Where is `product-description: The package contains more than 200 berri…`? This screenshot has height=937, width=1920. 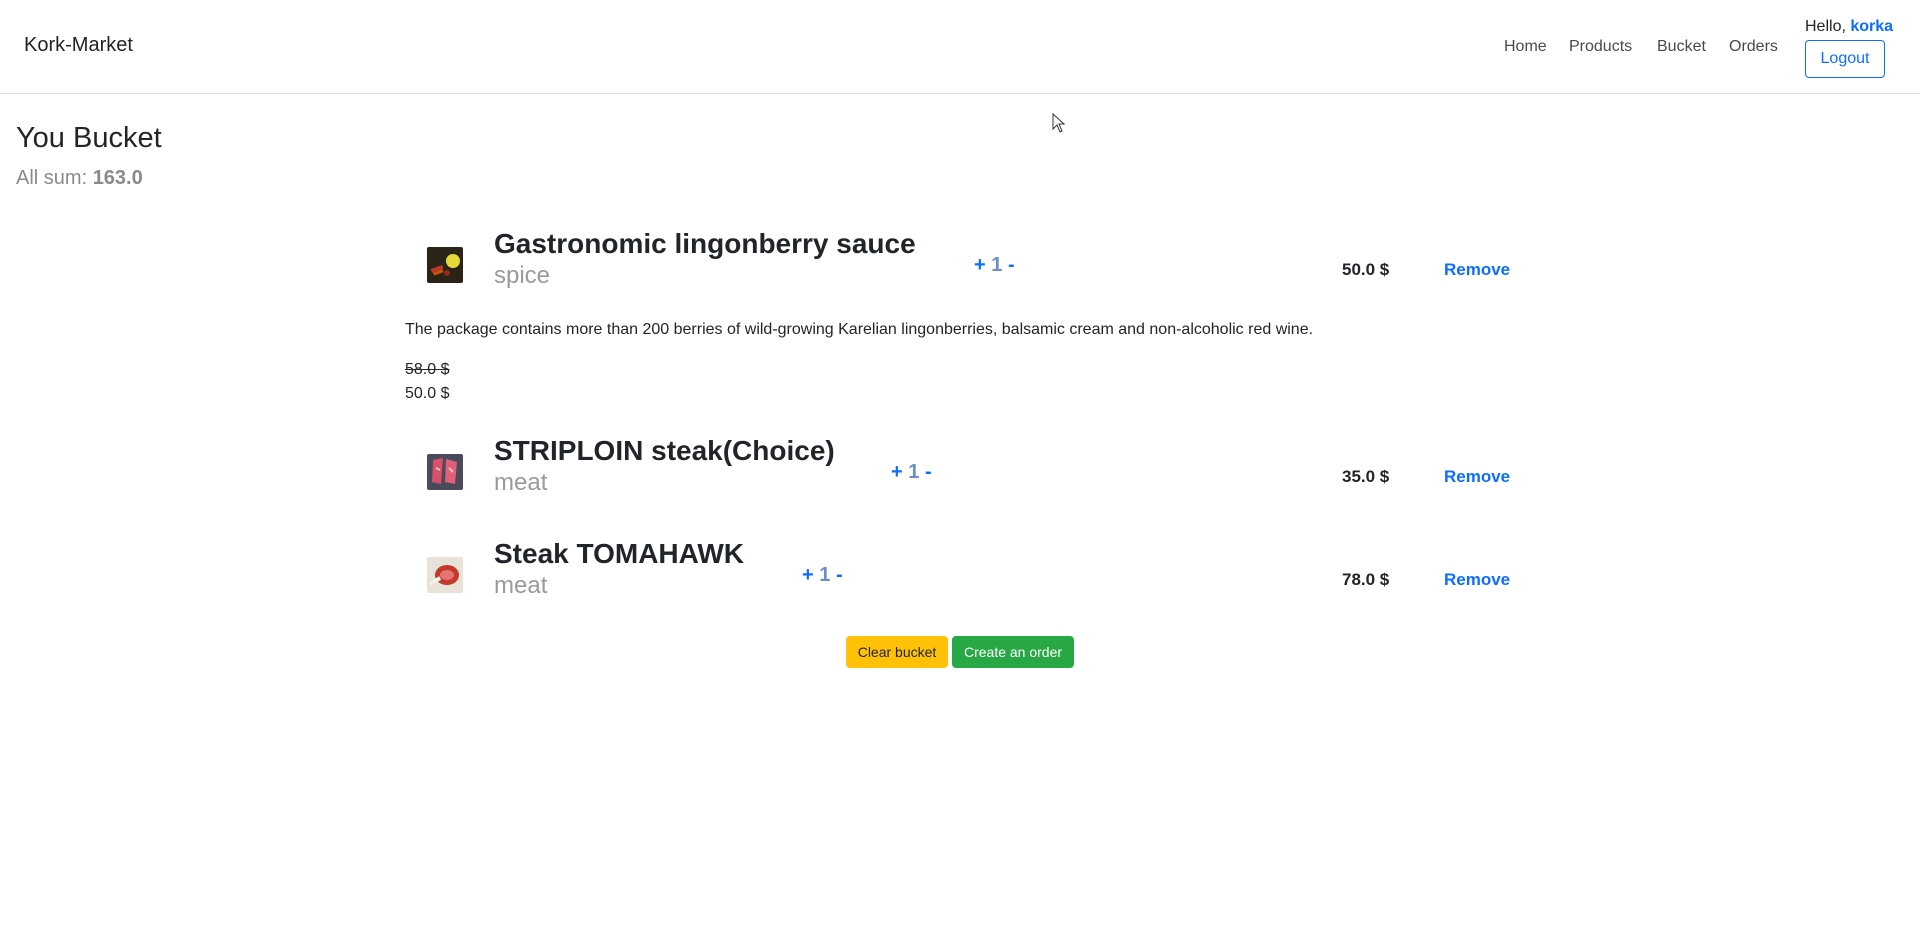
product-description: The package contains more than 200 berri… is located at coordinates (859, 329).